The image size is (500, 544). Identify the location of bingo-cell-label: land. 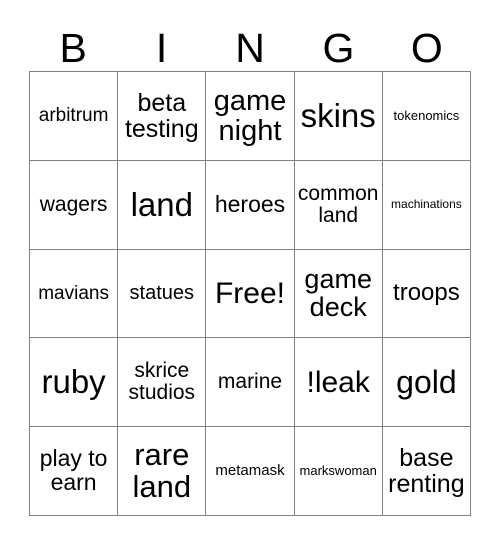
(161, 204).